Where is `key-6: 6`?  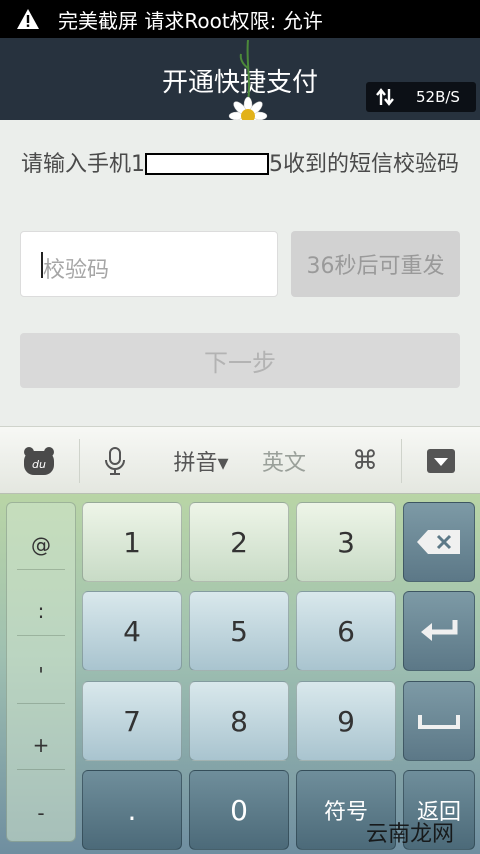
key-6: 6 is located at coordinates (346, 631).